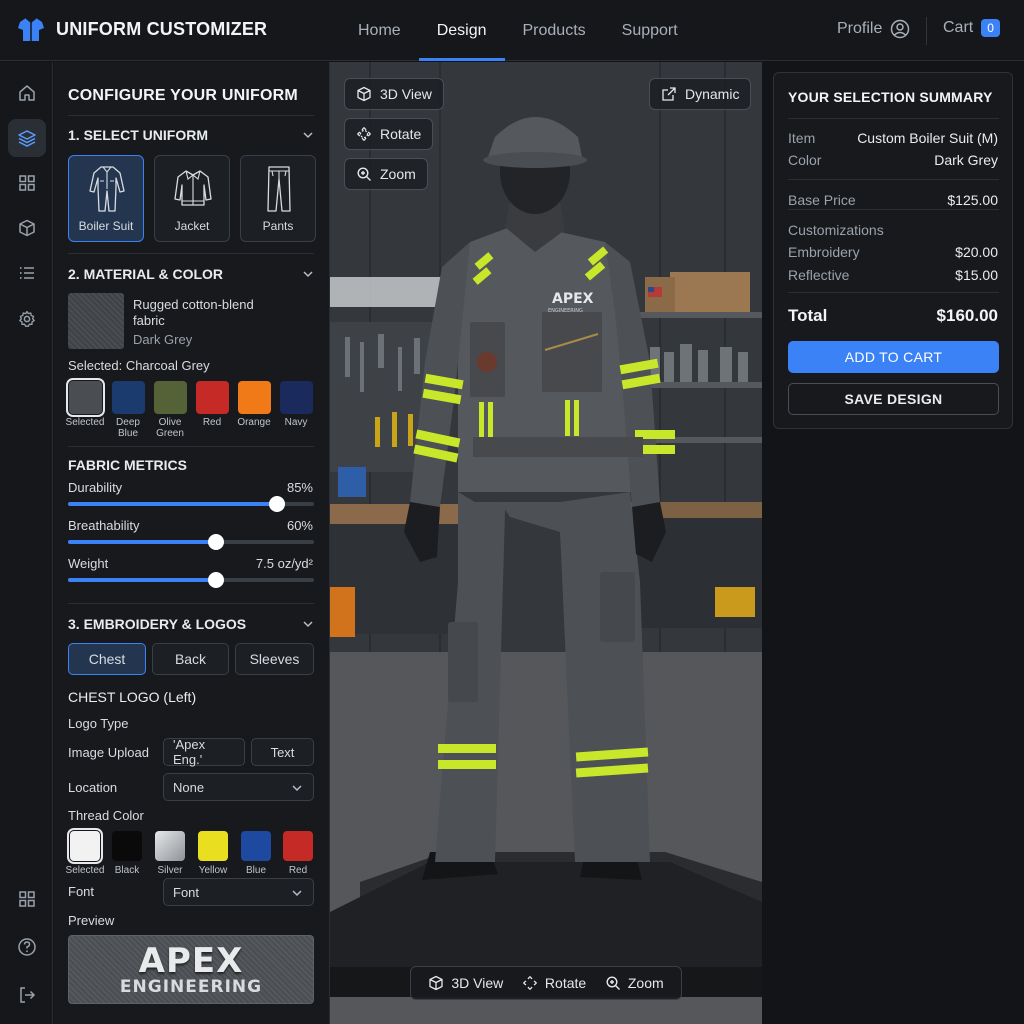 The image size is (1024, 1024). What do you see at coordinates (296, 422) in the screenshot?
I see `swatch-label: Navy` at bounding box center [296, 422].